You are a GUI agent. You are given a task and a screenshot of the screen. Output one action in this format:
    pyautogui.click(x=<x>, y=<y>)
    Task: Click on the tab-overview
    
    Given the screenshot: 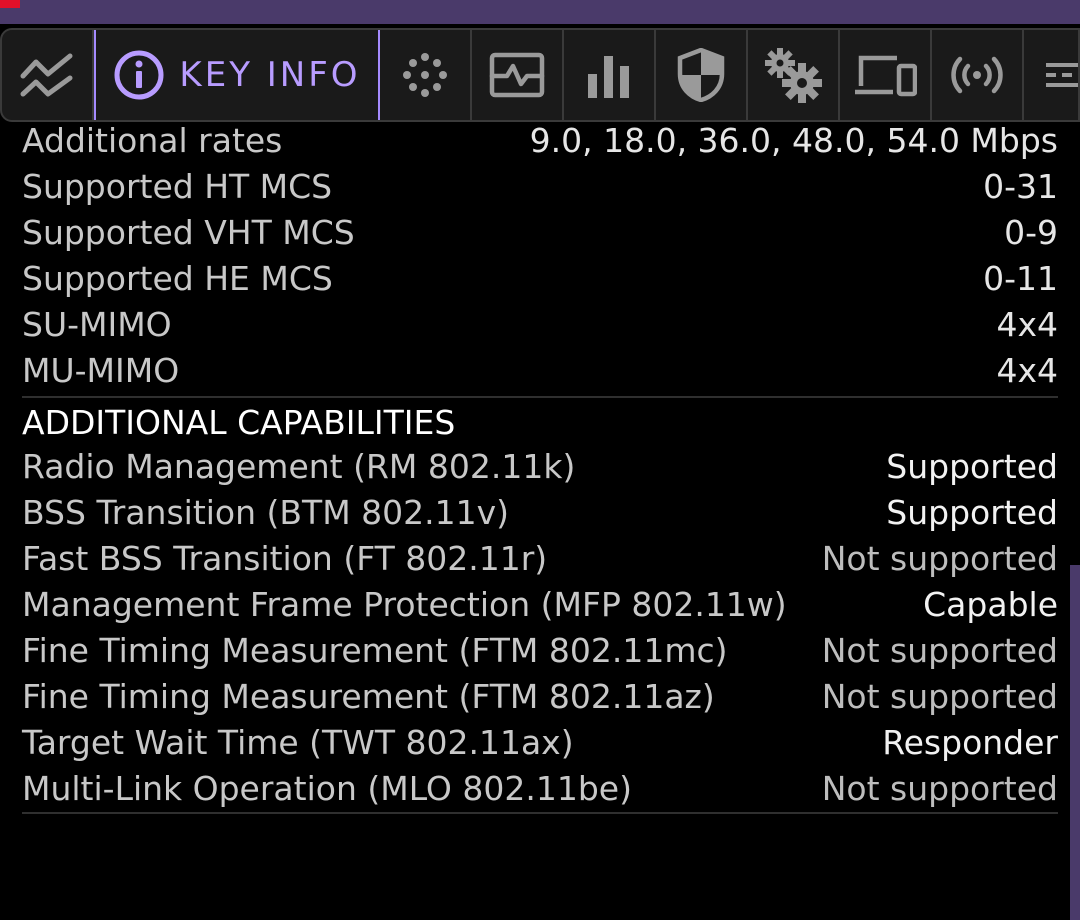 What is the action you would take?
    pyautogui.click(x=48, y=75)
    